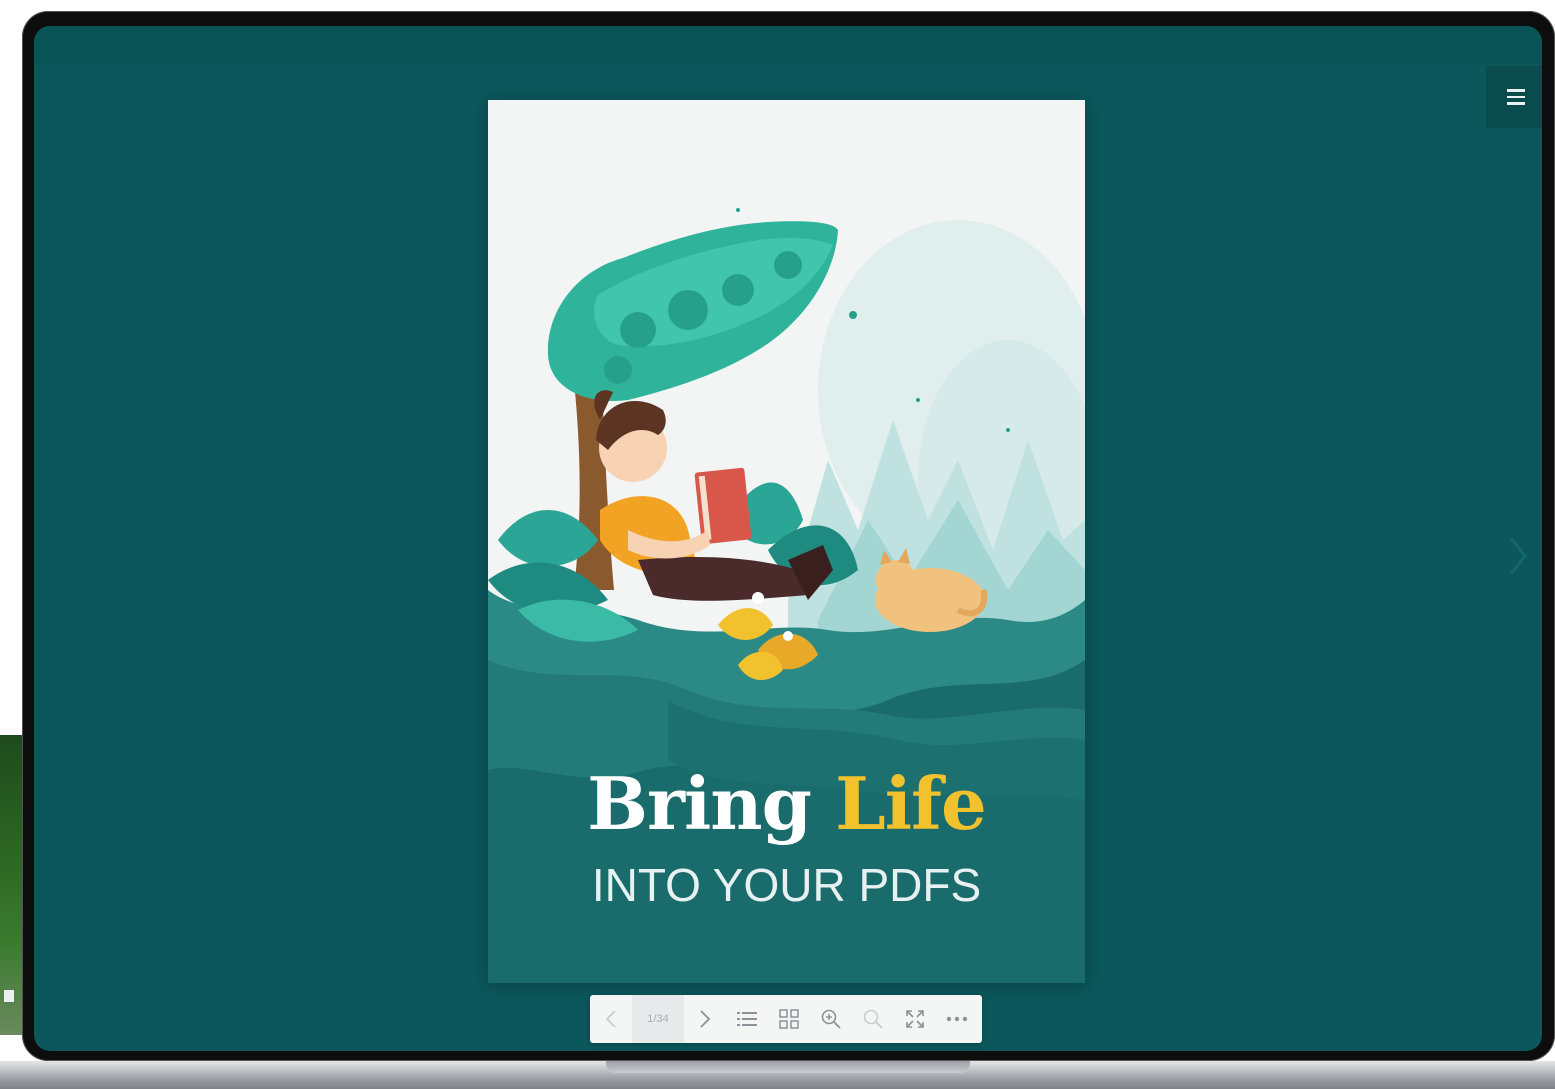  I want to click on table-of-contents-button, so click(747, 1019).